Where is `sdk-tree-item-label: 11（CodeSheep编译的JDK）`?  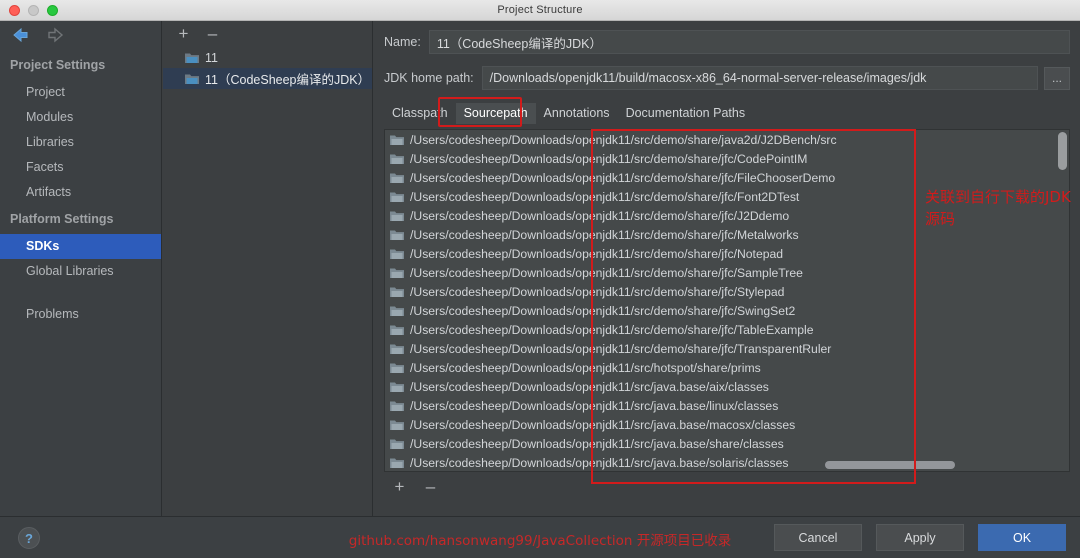
sdk-tree-item-label: 11（CodeSheep编译的JDK） is located at coordinates (288, 80).